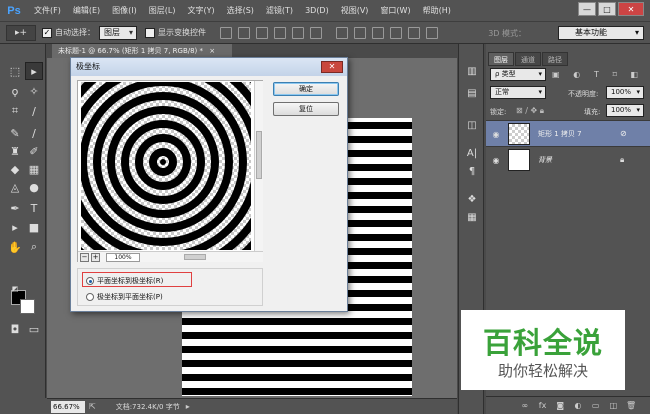 The image size is (650, 414). I want to click on menu-3d: 3D(D), so click(317, 10).